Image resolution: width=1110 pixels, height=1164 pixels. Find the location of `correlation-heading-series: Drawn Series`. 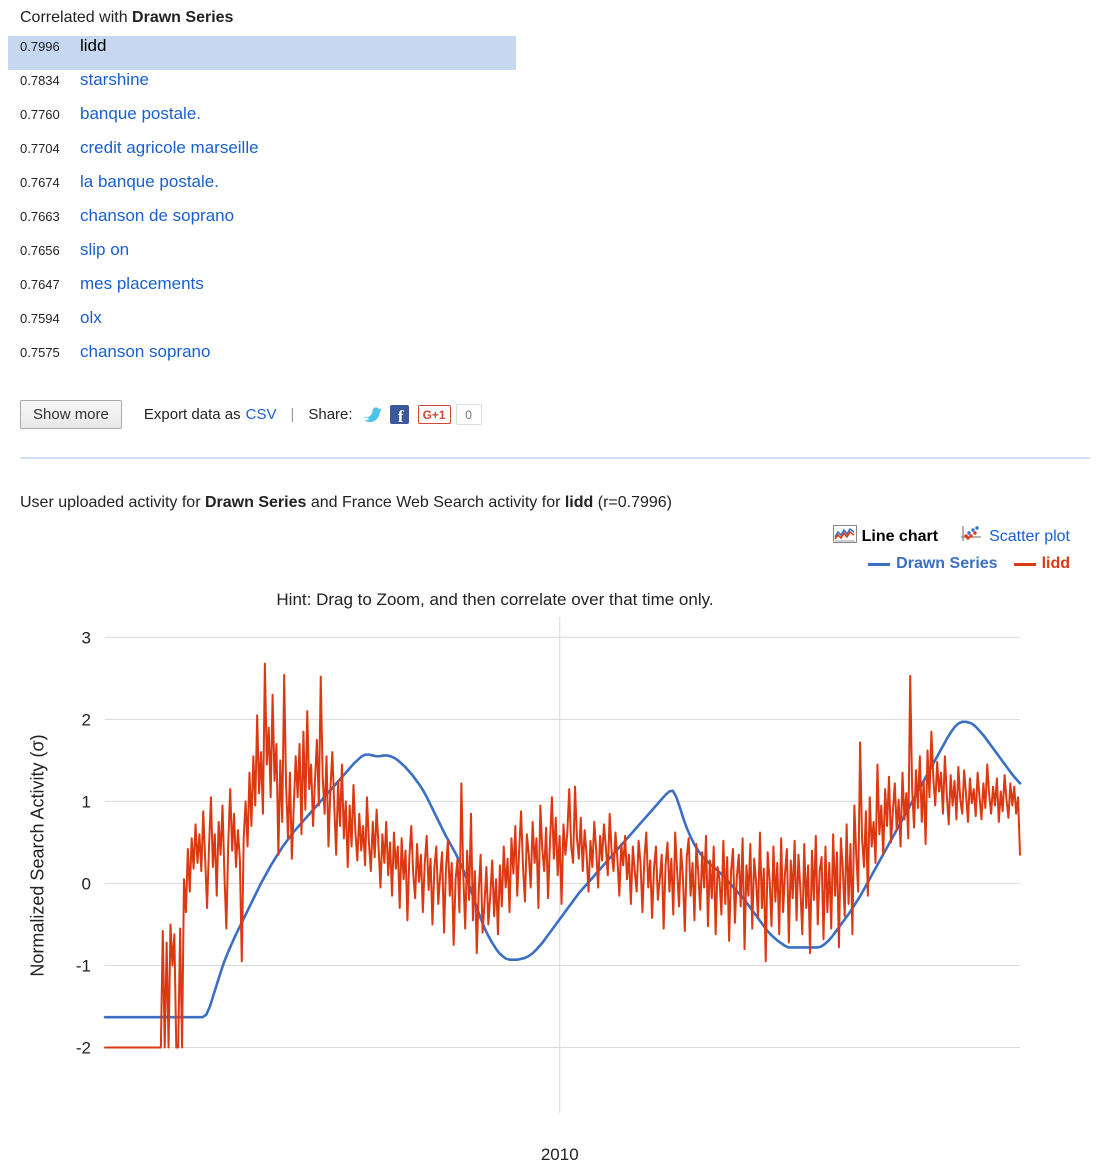

correlation-heading-series: Drawn Series is located at coordinates (183, 17).